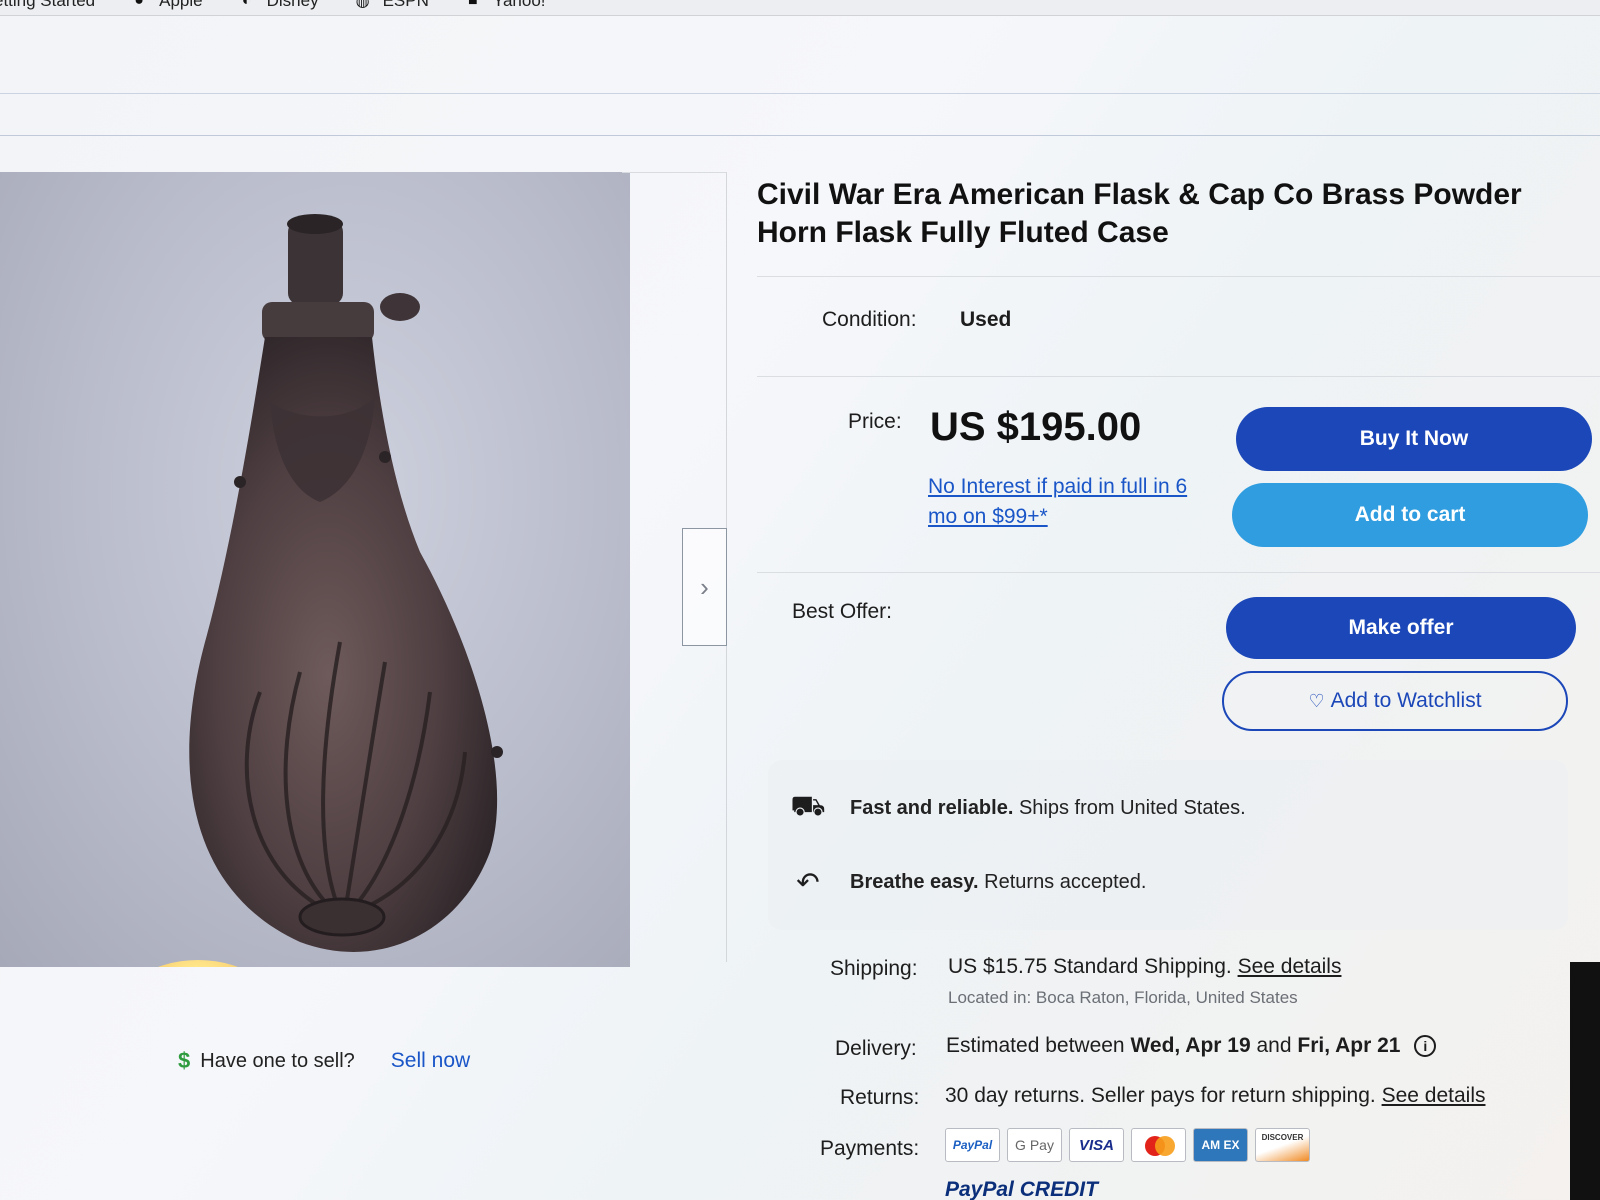 This screenshot has width=1600, height=1200. What do you see at coordinates (1316, 700) in the screenshot?
I see `heart-icon: ♡` at bounding box center [1316, 700].